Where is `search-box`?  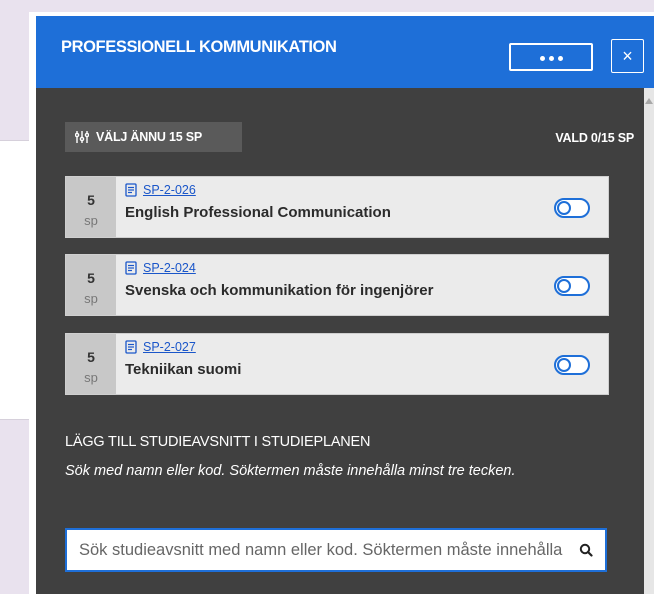
search-box is located at coordinates (336, 550).